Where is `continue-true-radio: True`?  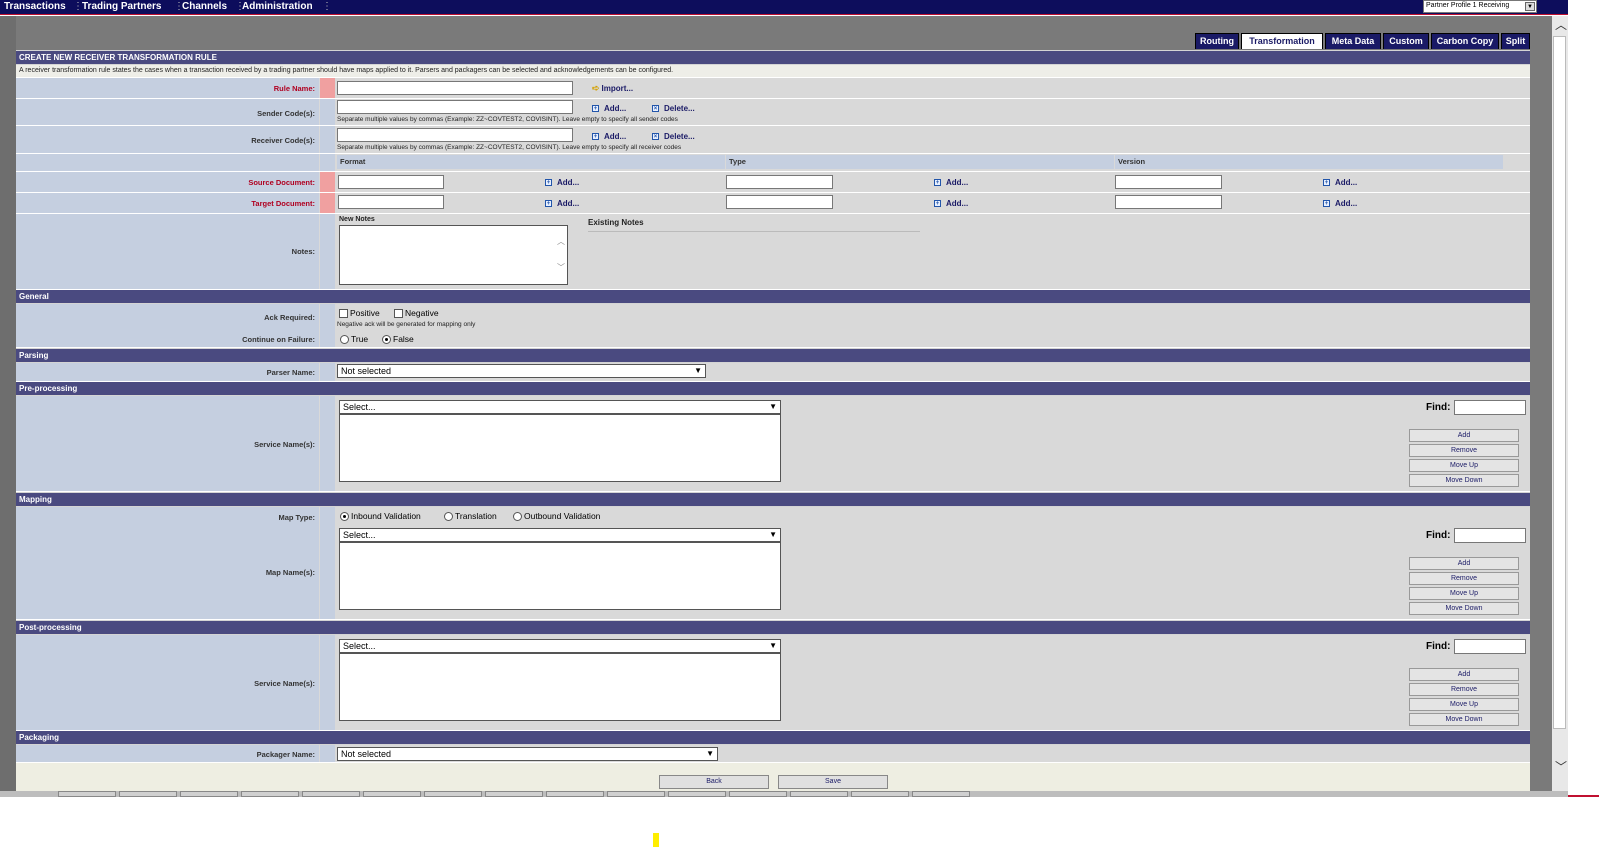
continue-true-radio: True is located at coordinates (354, 339).